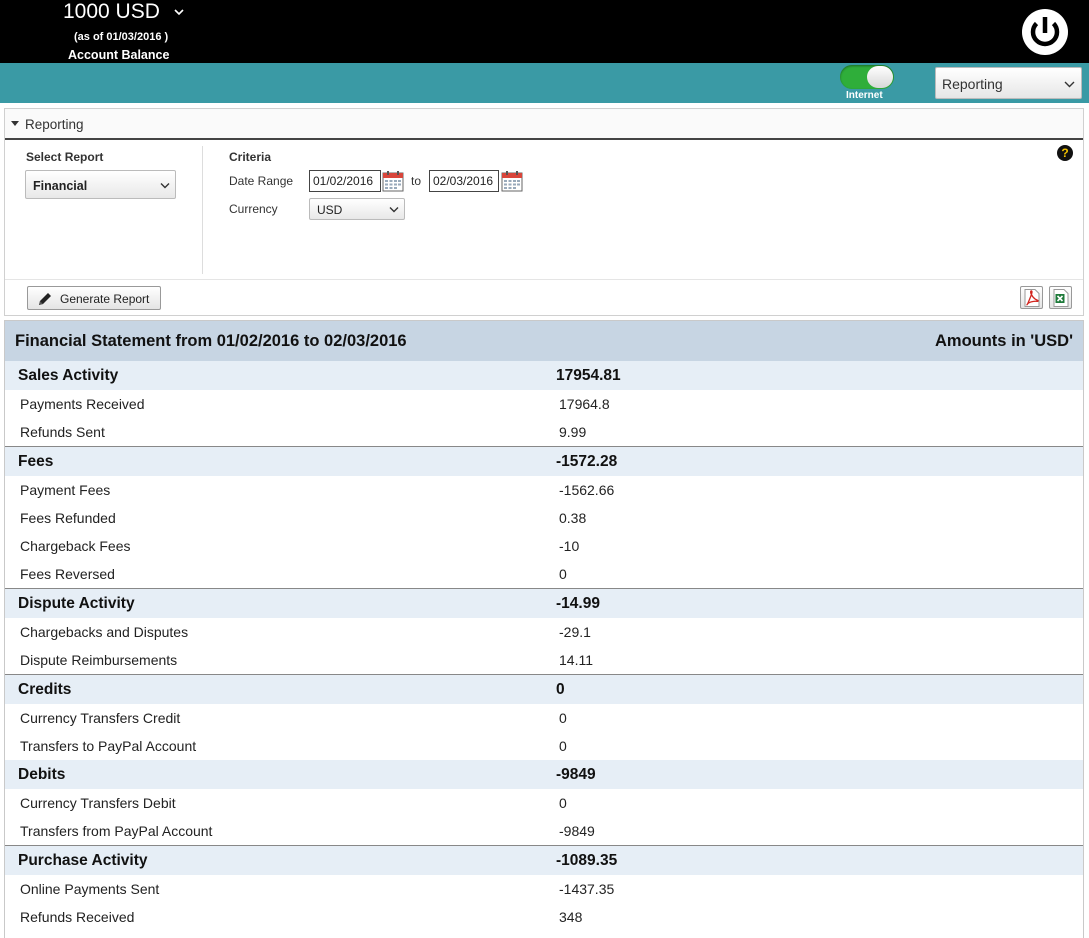 This screenshot has width=1089, height=938. I want to click on section-row-sales-activity: Sales Activity 17954.81, so click(544, 375).